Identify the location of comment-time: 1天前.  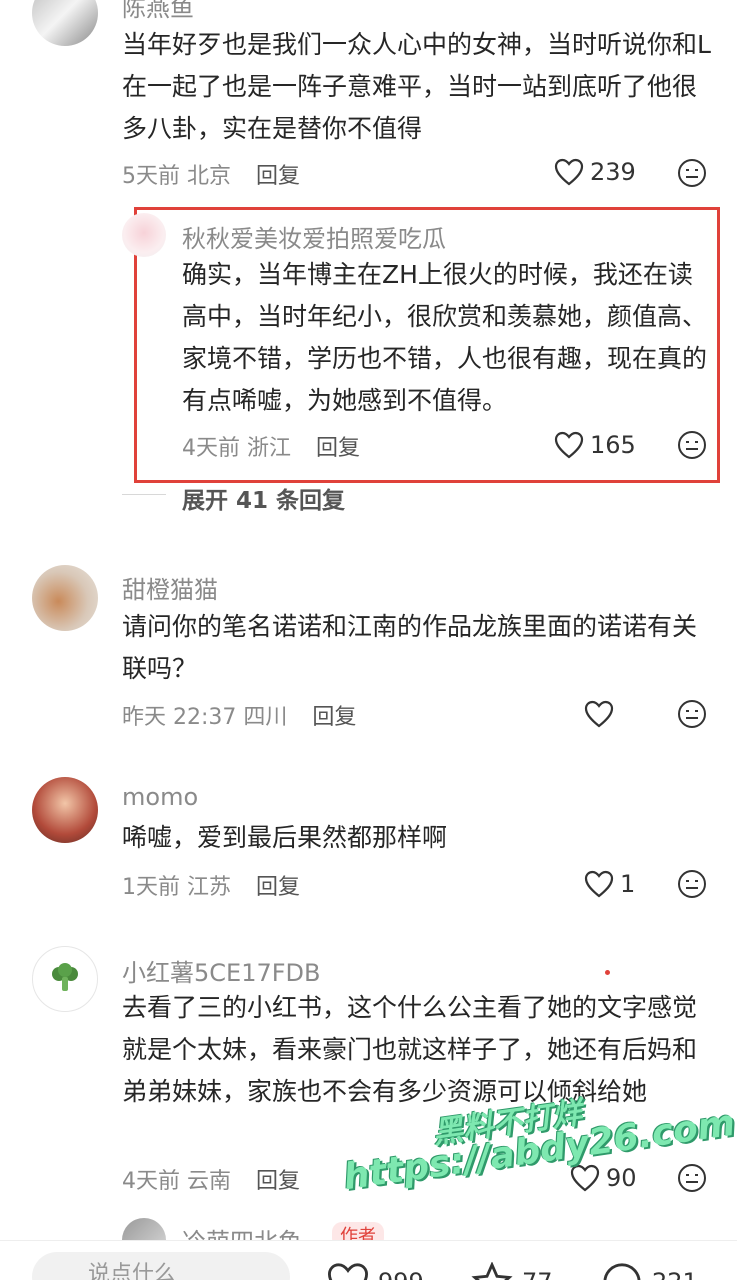
(151, 887).